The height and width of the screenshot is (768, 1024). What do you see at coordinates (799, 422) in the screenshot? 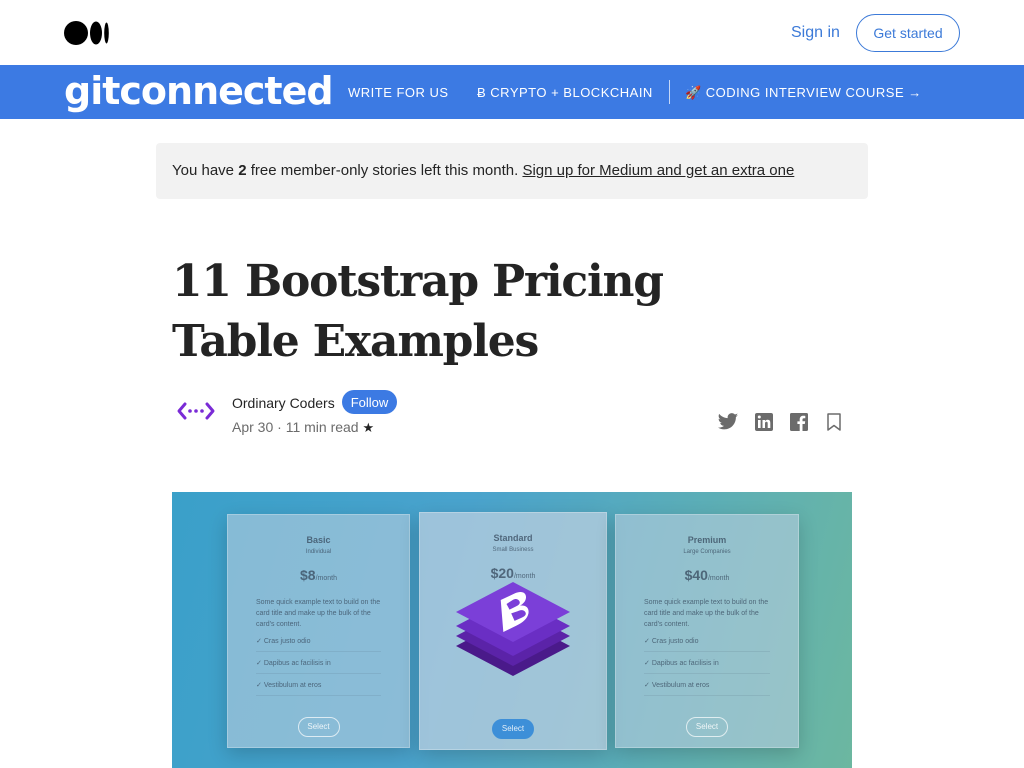
I see `facebook-icon` at bounding box center [799, 422].